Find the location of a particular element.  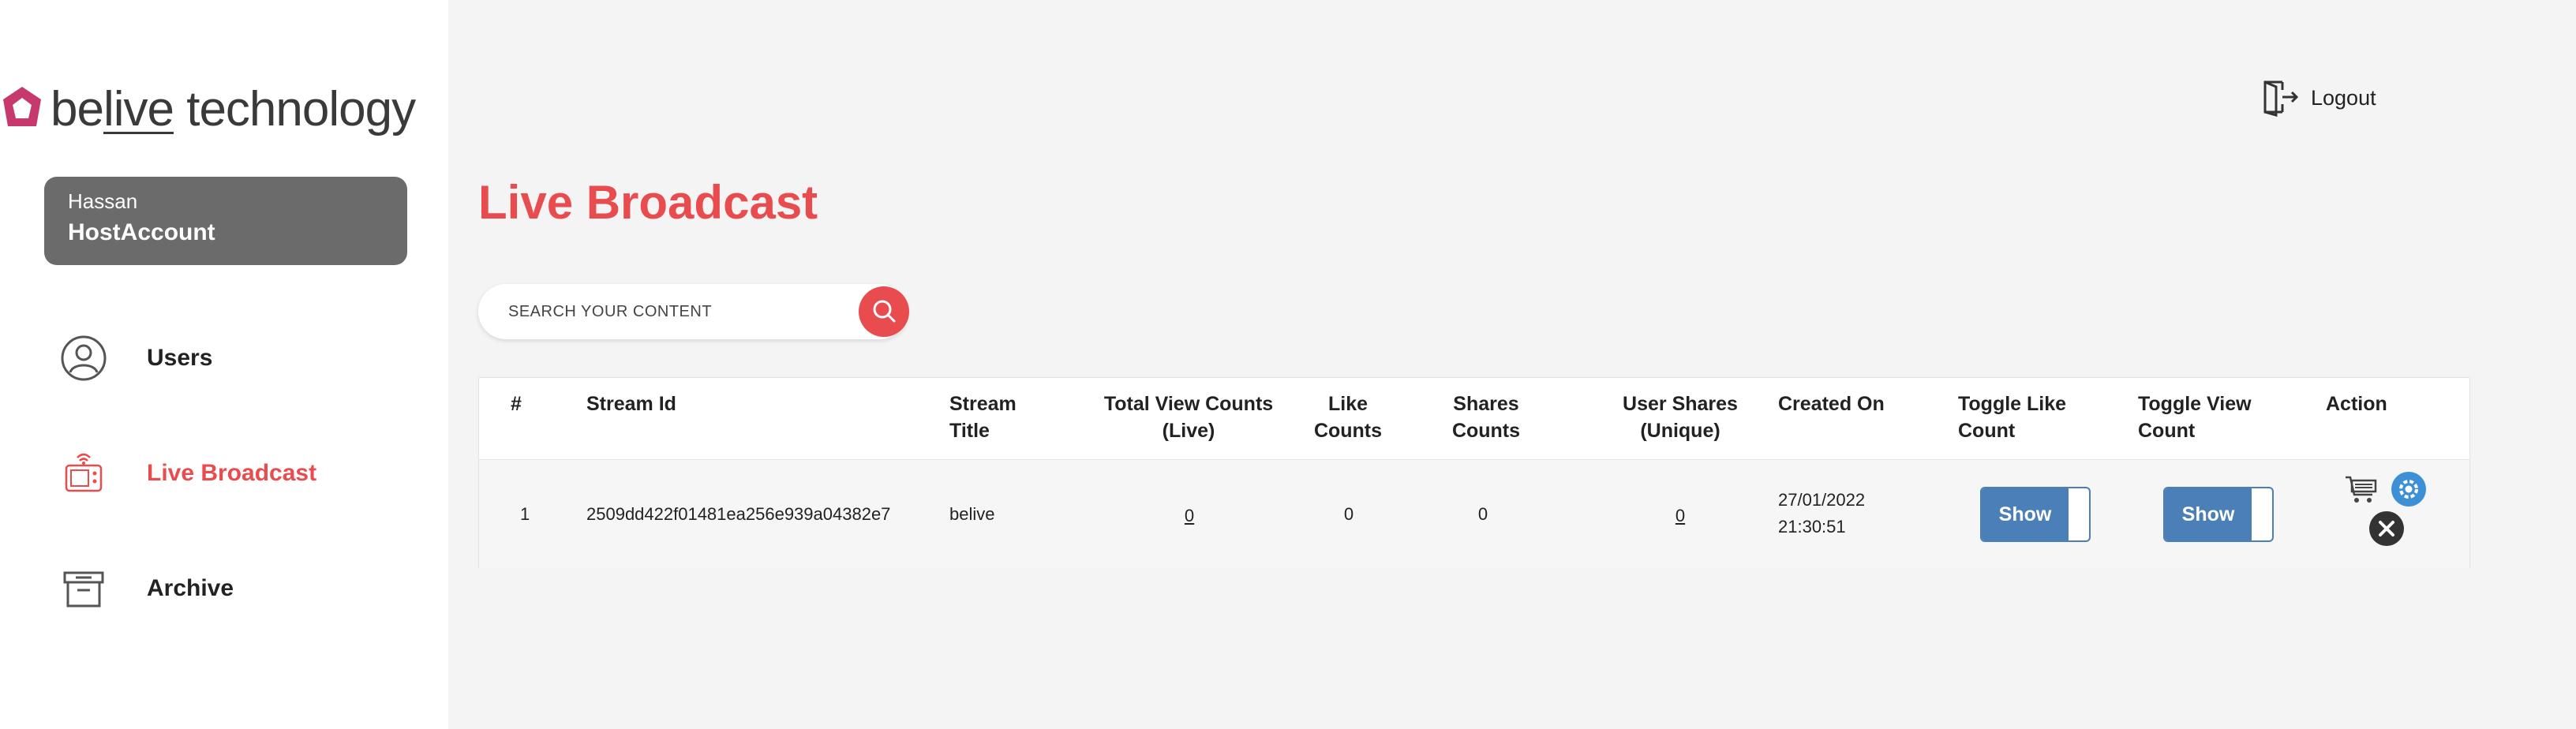

toggle-like-count-switch: Show is located at coordinates (2035, 514).